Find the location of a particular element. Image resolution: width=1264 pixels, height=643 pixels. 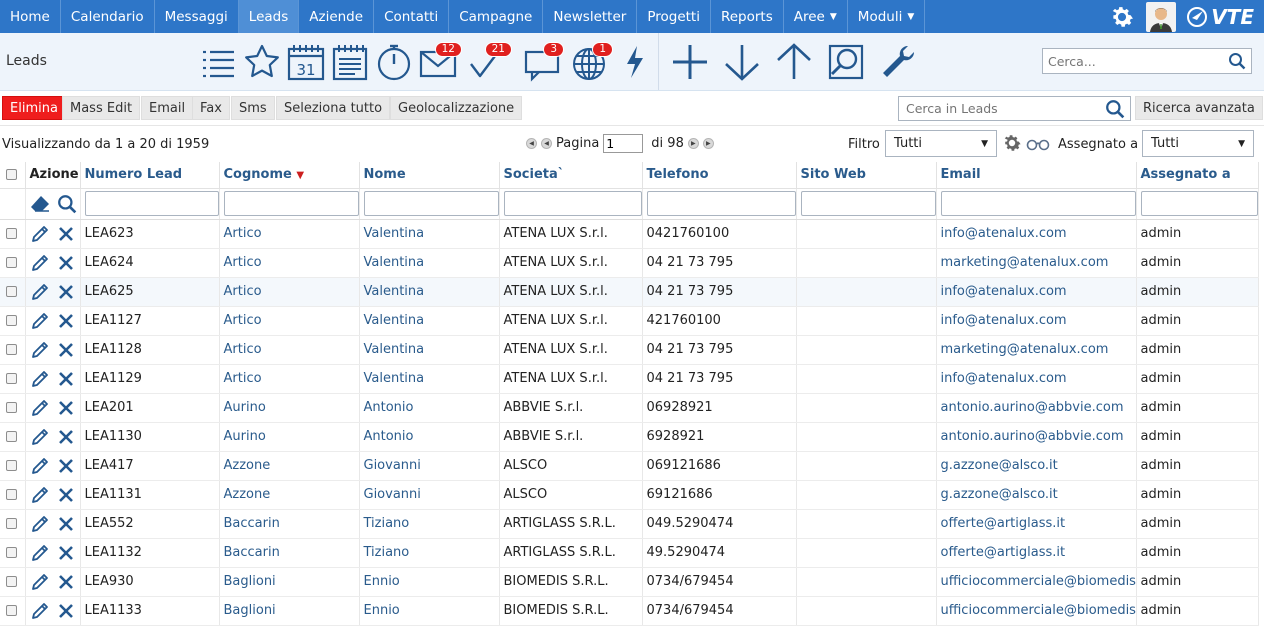

filter-settings-gear-icon is located at coordinates (1012, 143).